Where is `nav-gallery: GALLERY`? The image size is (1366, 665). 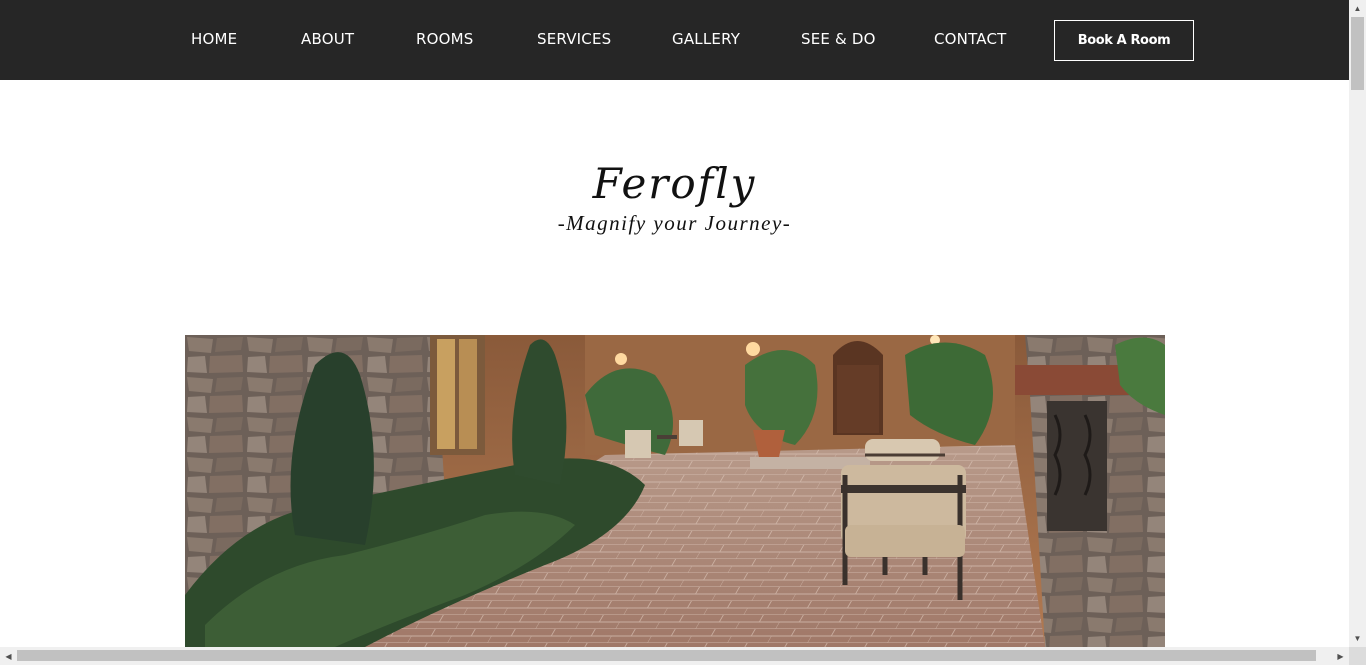 nav-gallery: GALLERY is located at coordinates (706, 39).